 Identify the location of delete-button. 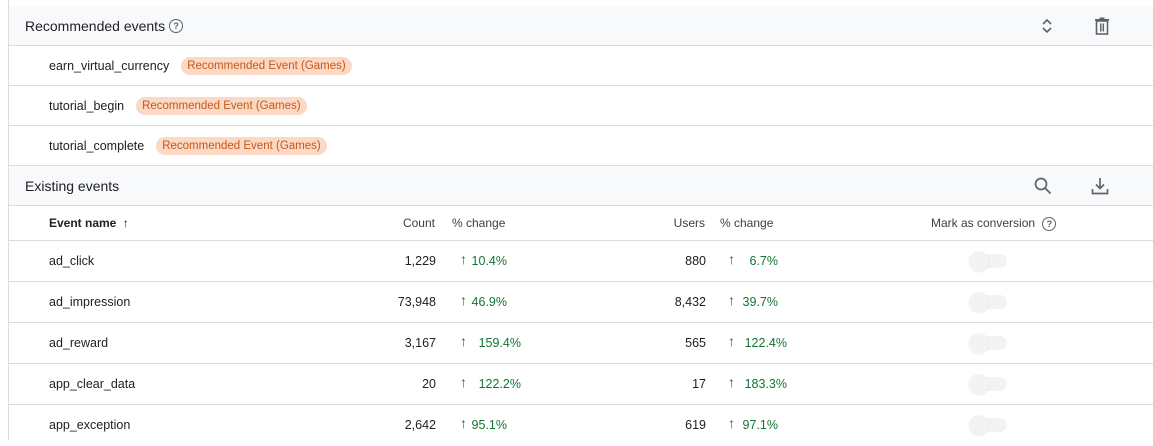
(1102, 26).